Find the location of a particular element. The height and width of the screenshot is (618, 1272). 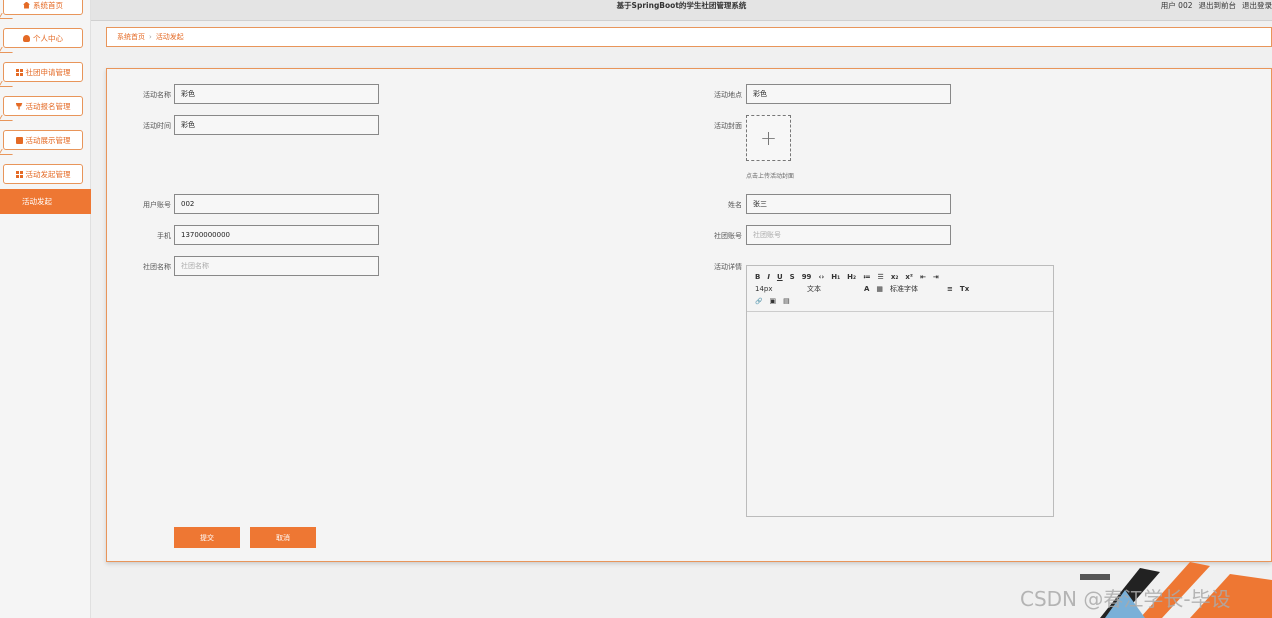

top-bar: 基于SpringBoot的学生社团管理系统 用户 002 退出到前台 退出登录 is located at coordinates (681, 10).